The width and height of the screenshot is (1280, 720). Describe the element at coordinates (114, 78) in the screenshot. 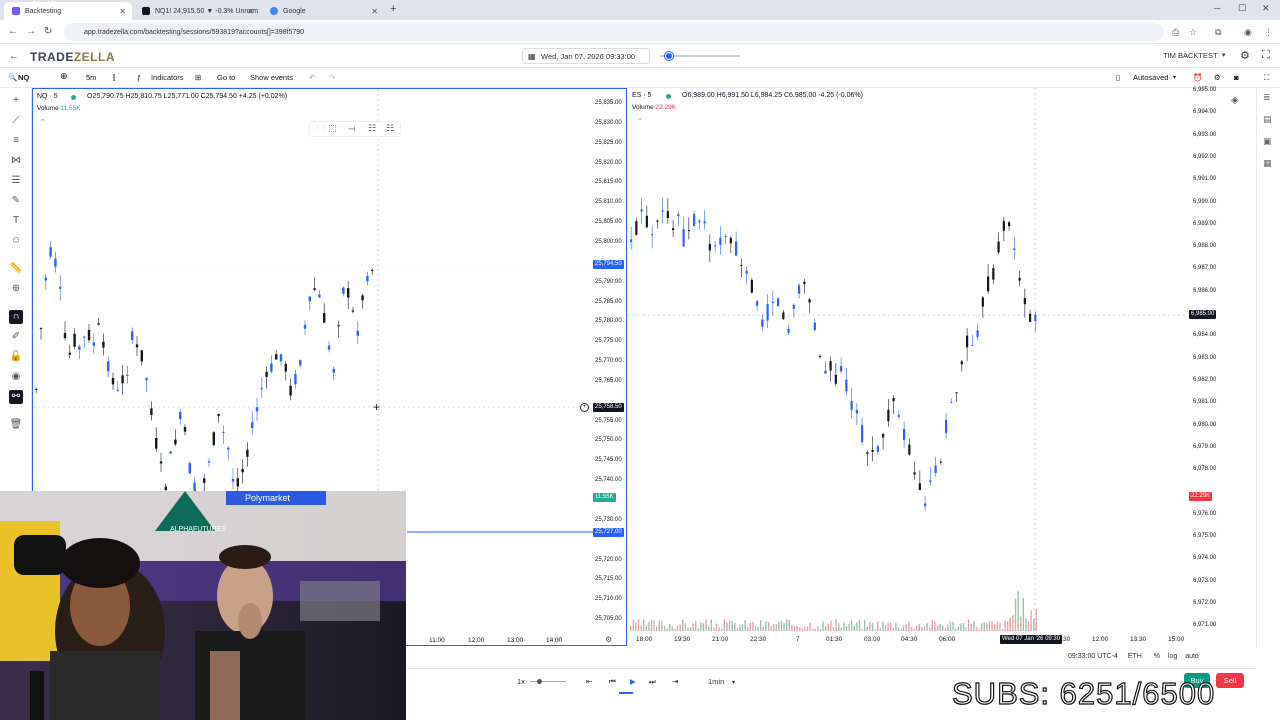

I see `candle-type-icon: ⫿` at that location.